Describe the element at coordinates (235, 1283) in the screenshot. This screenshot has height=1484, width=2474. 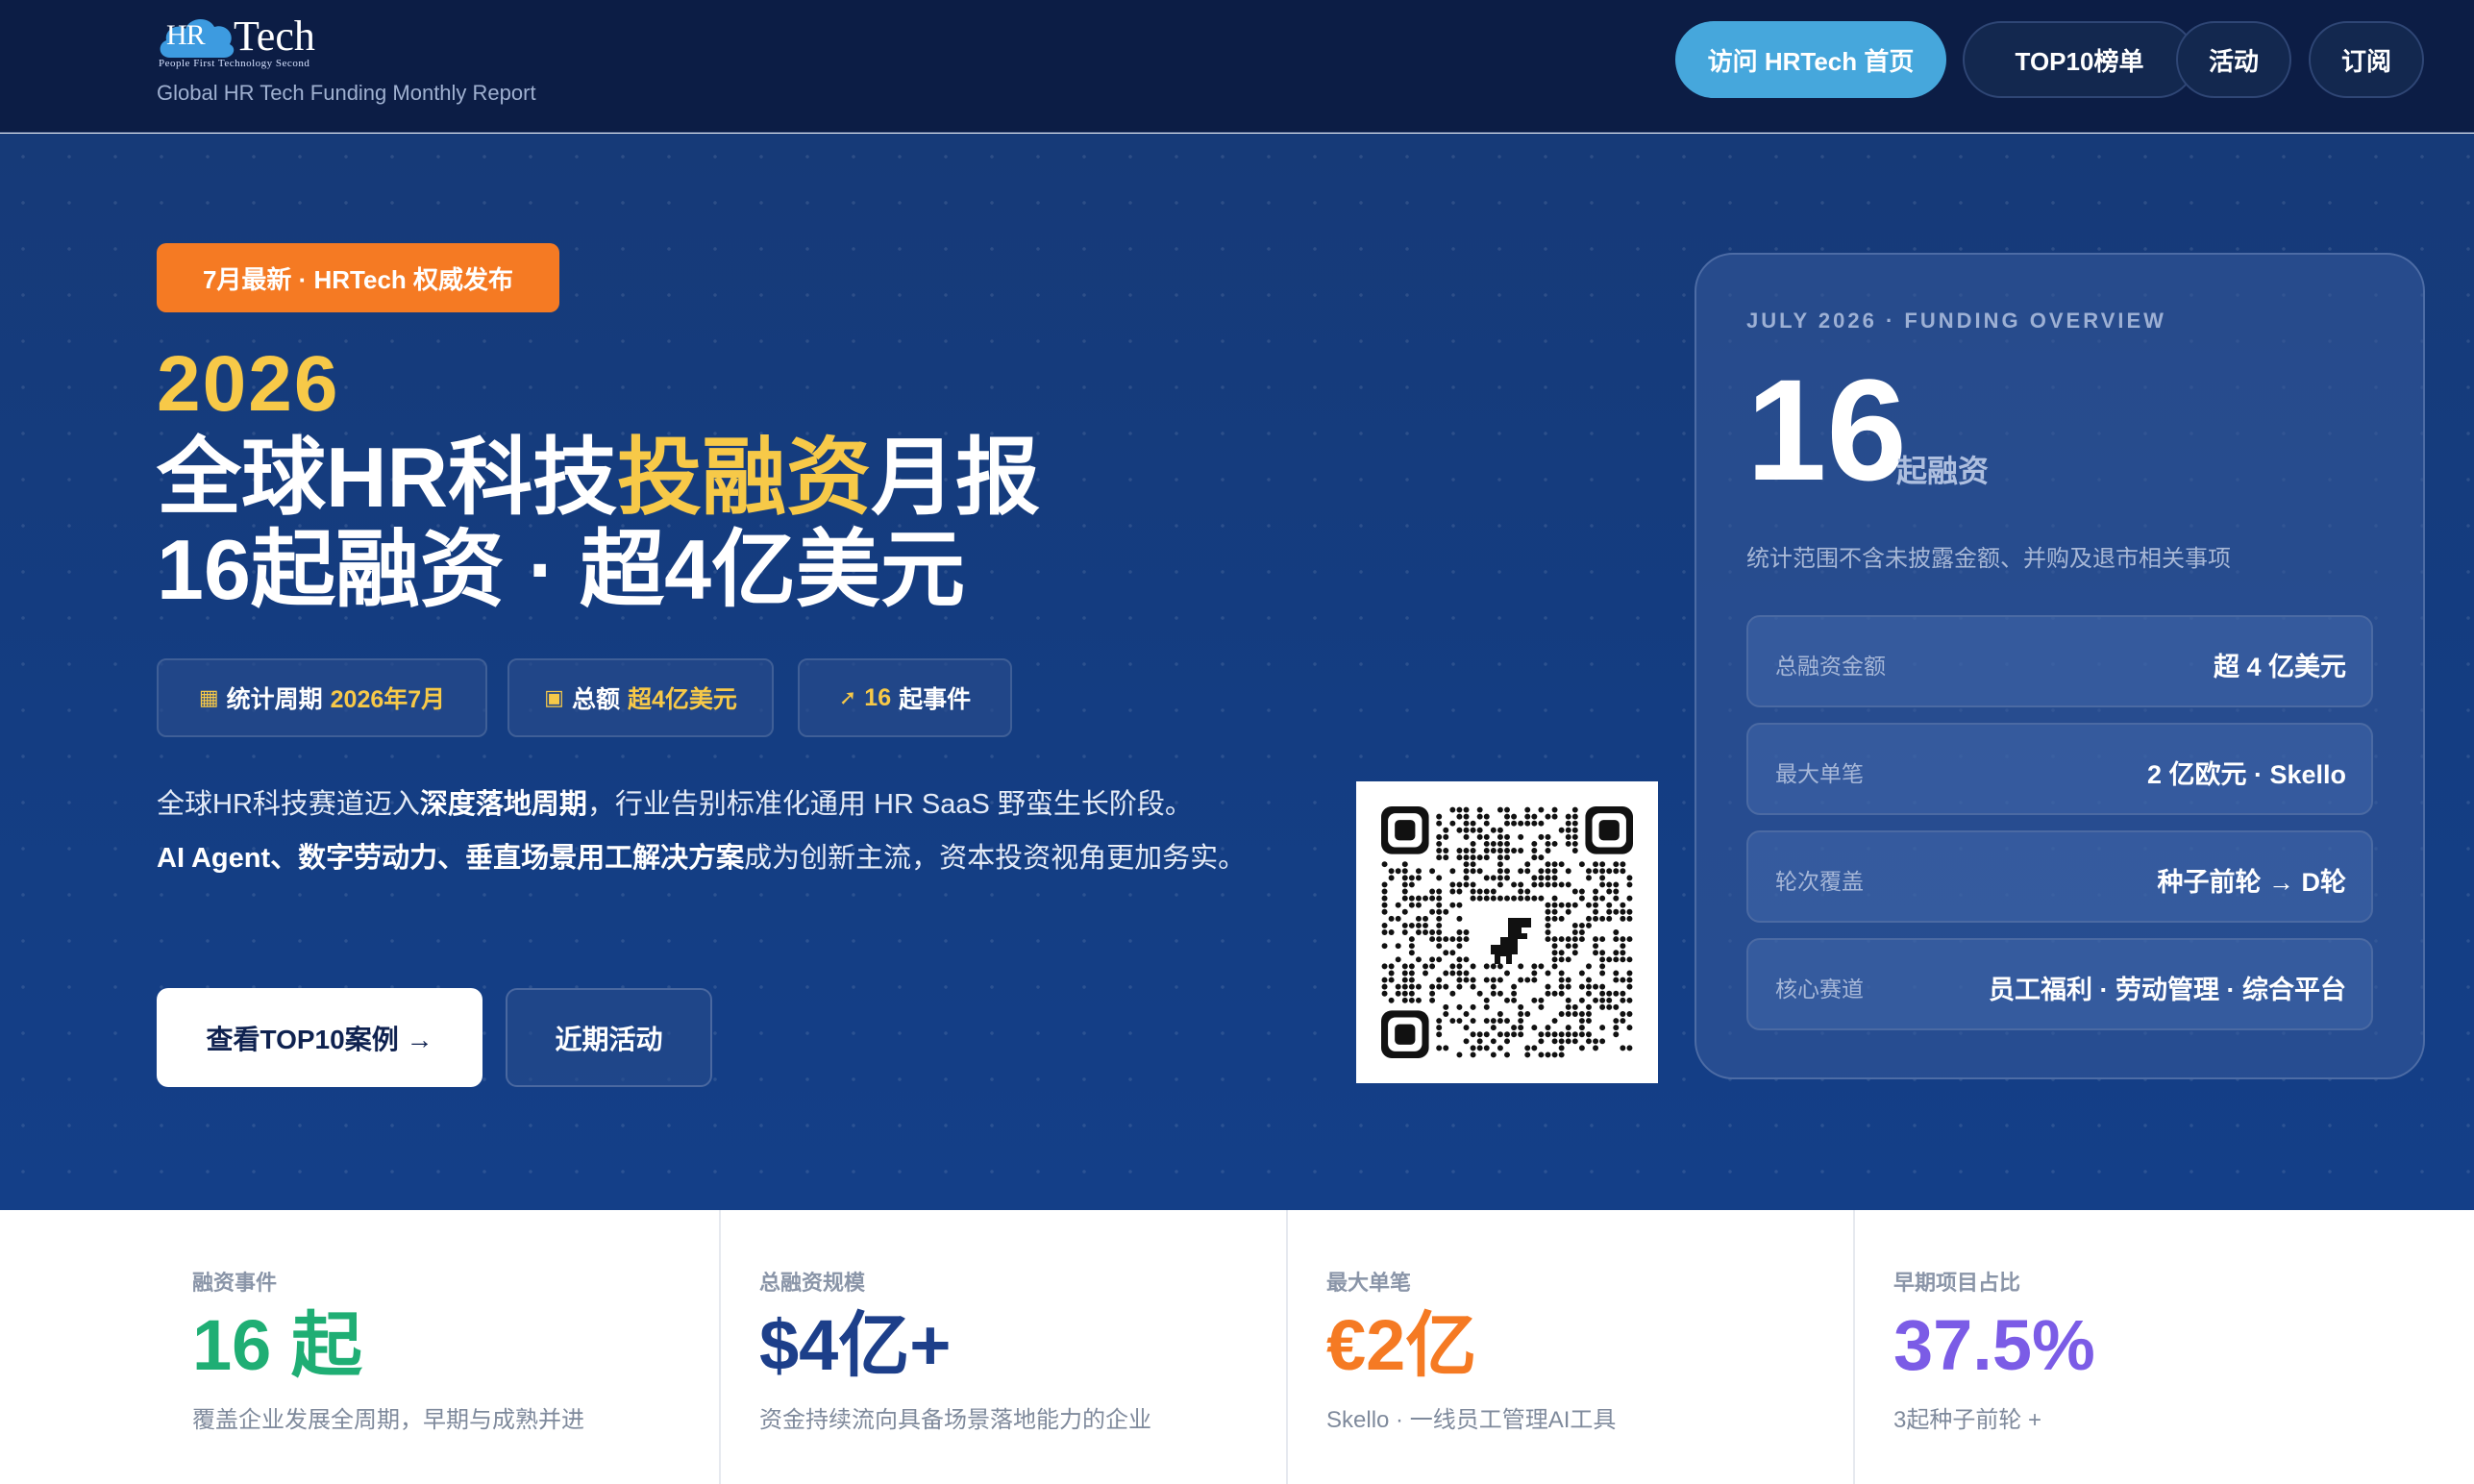
I see `stat-label: 融资事件` at that location.